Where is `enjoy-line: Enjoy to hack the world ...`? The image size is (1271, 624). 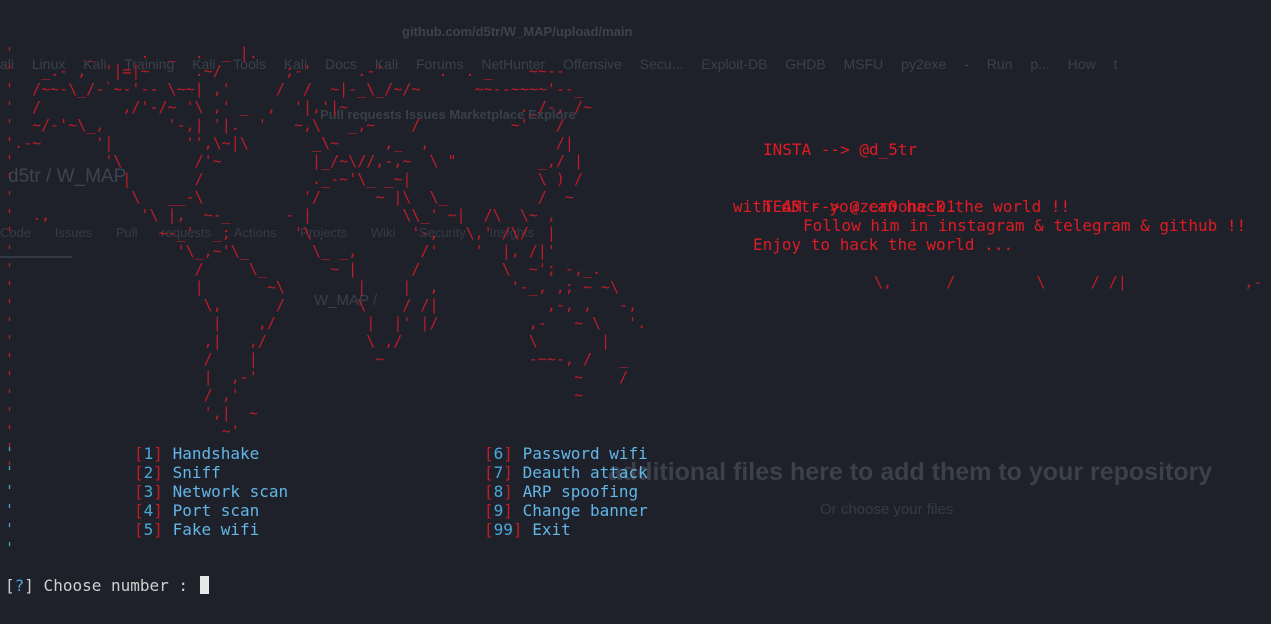 enjoy-line: Enjoy to hack the world ... is located at coordinates (883, 244).